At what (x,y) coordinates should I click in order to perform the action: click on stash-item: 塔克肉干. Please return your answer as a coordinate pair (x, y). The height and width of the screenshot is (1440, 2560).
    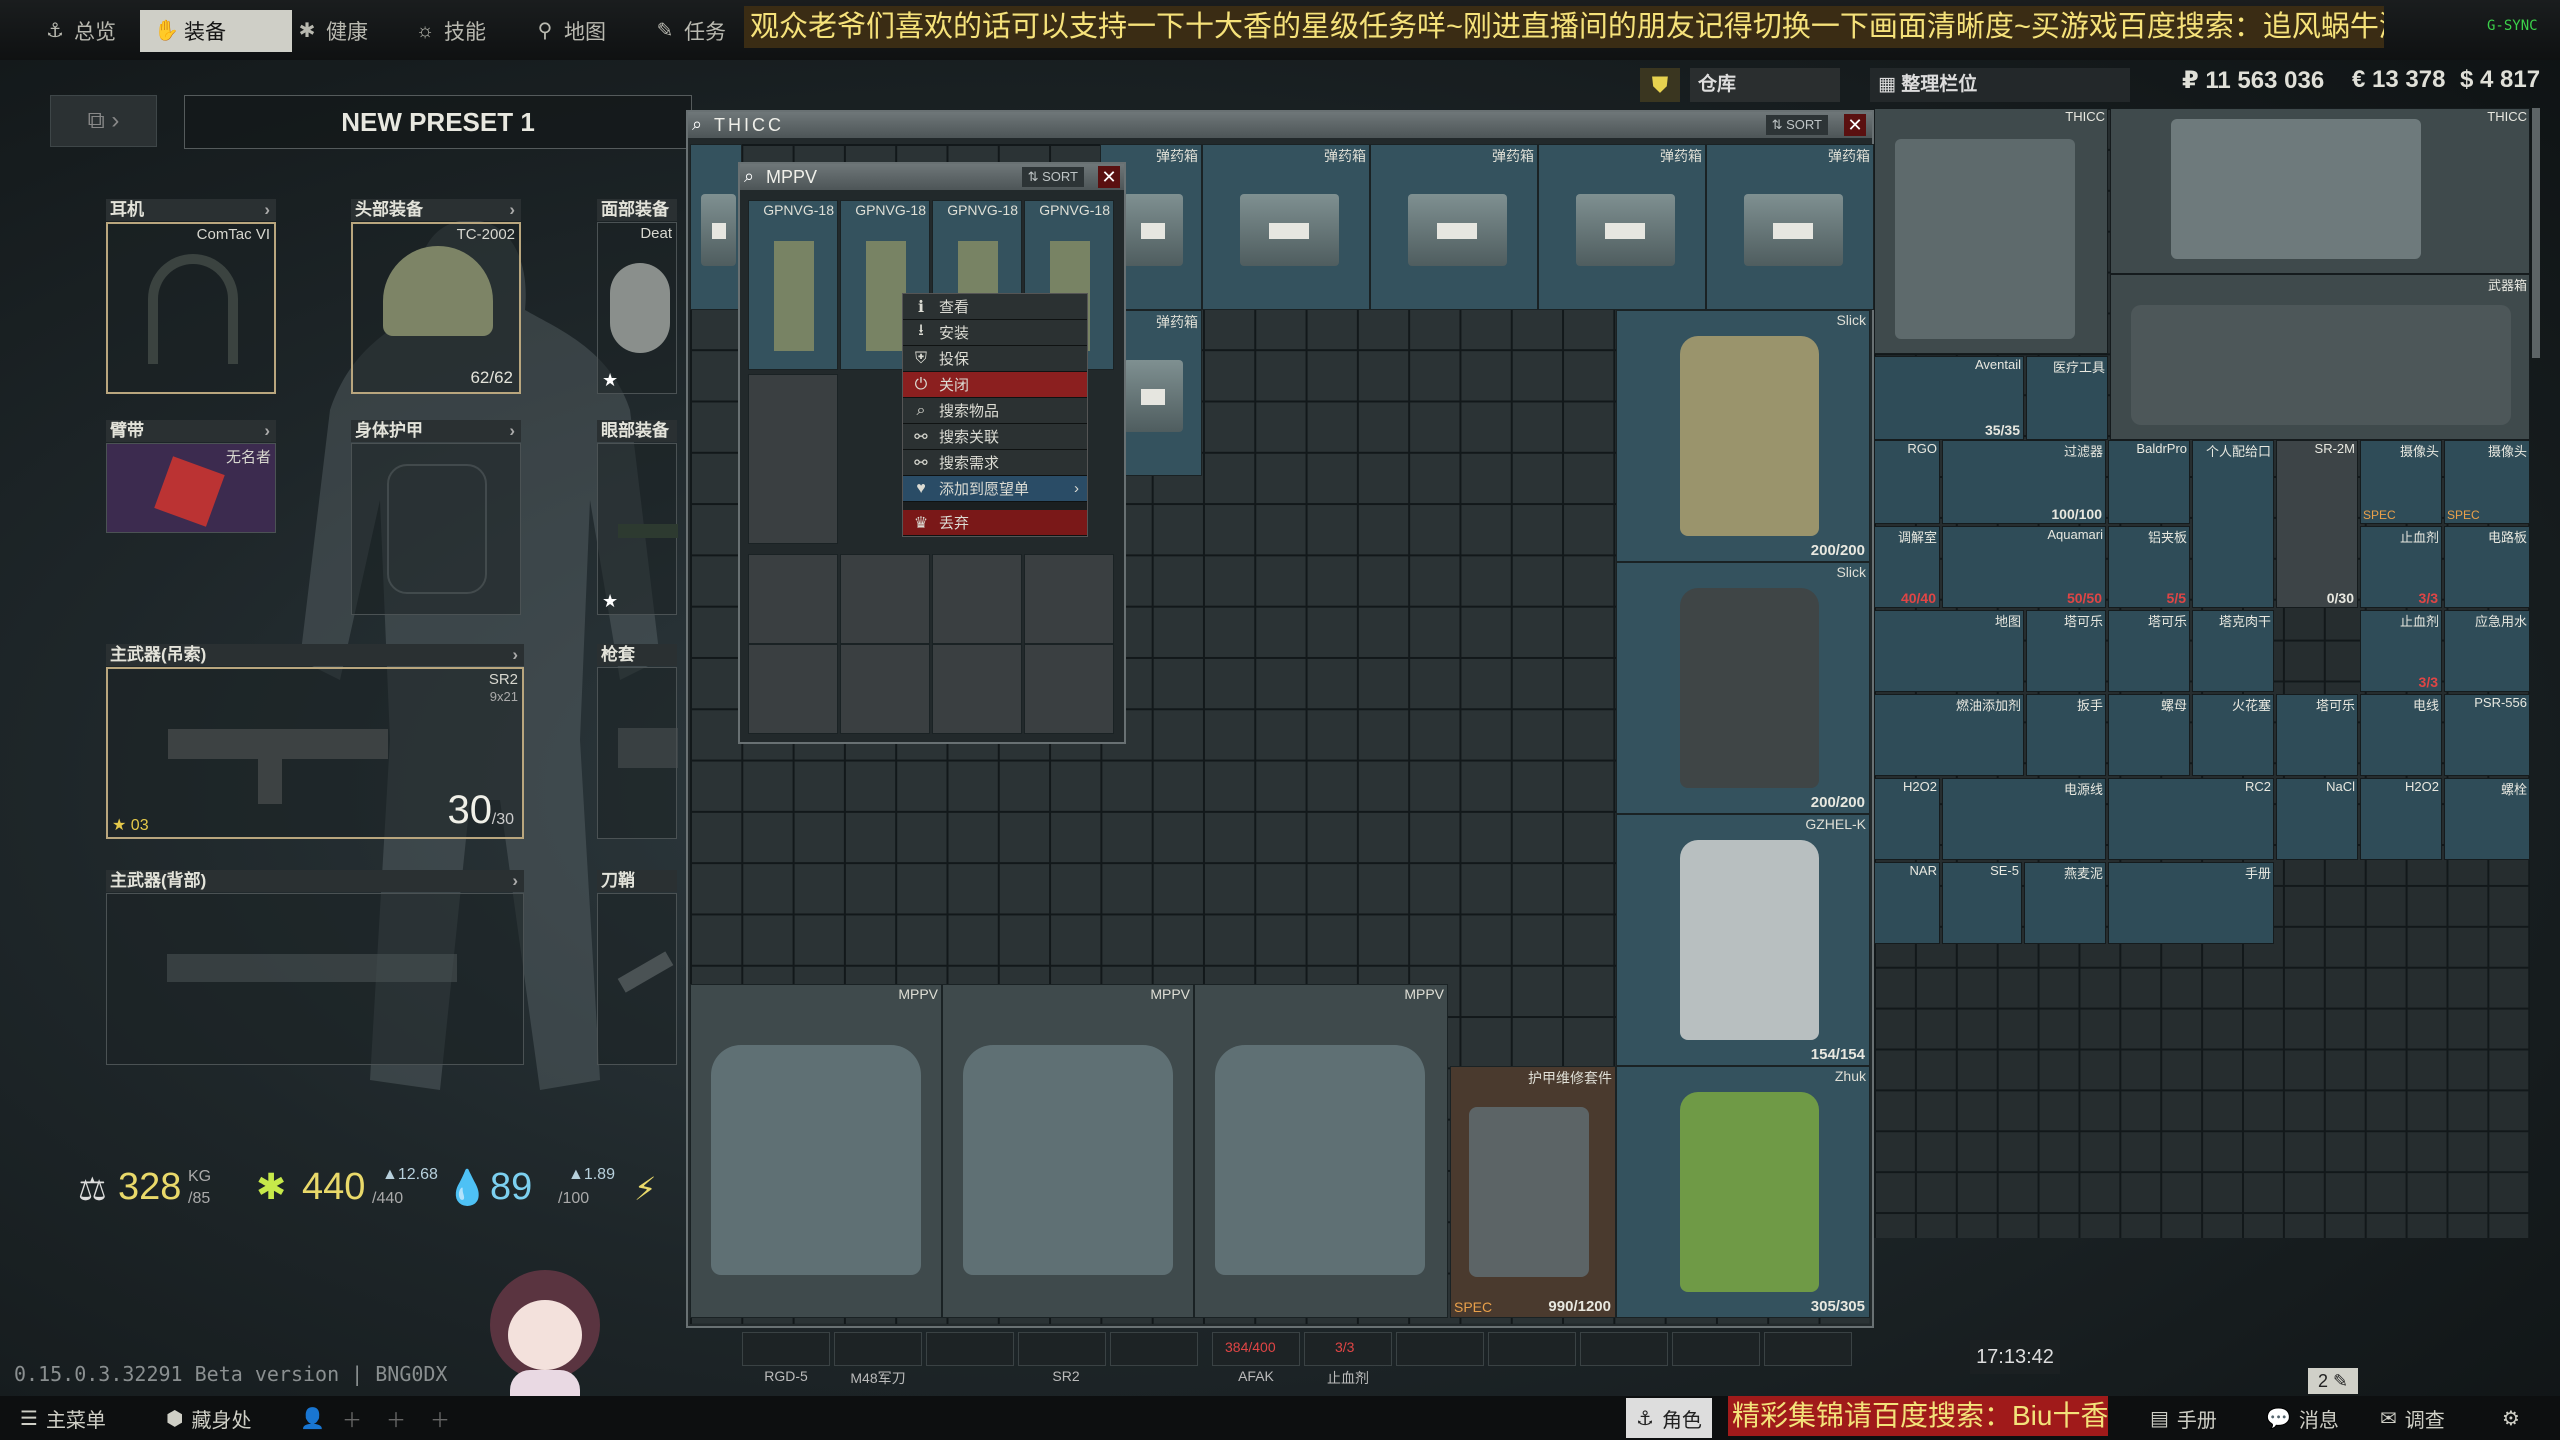
    Looking at the image, I should click on (2233, 651).